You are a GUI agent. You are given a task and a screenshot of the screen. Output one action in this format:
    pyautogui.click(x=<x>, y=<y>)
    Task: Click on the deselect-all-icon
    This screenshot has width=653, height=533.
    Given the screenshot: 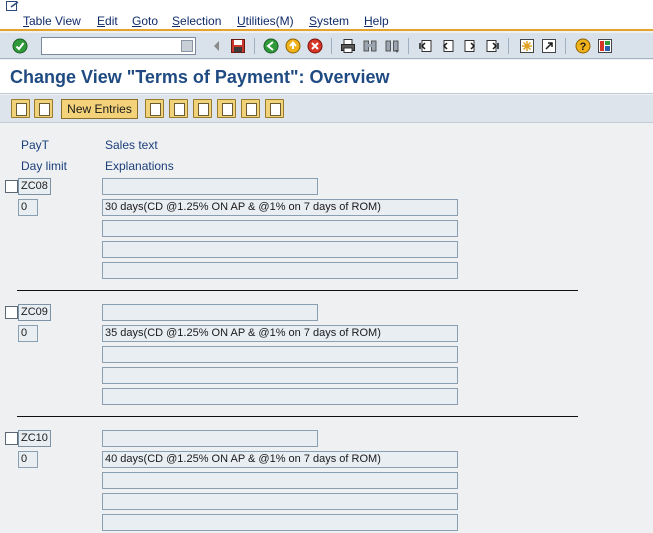 What is the action you would take?
    pyautogui.click(x=274, y=108)
    